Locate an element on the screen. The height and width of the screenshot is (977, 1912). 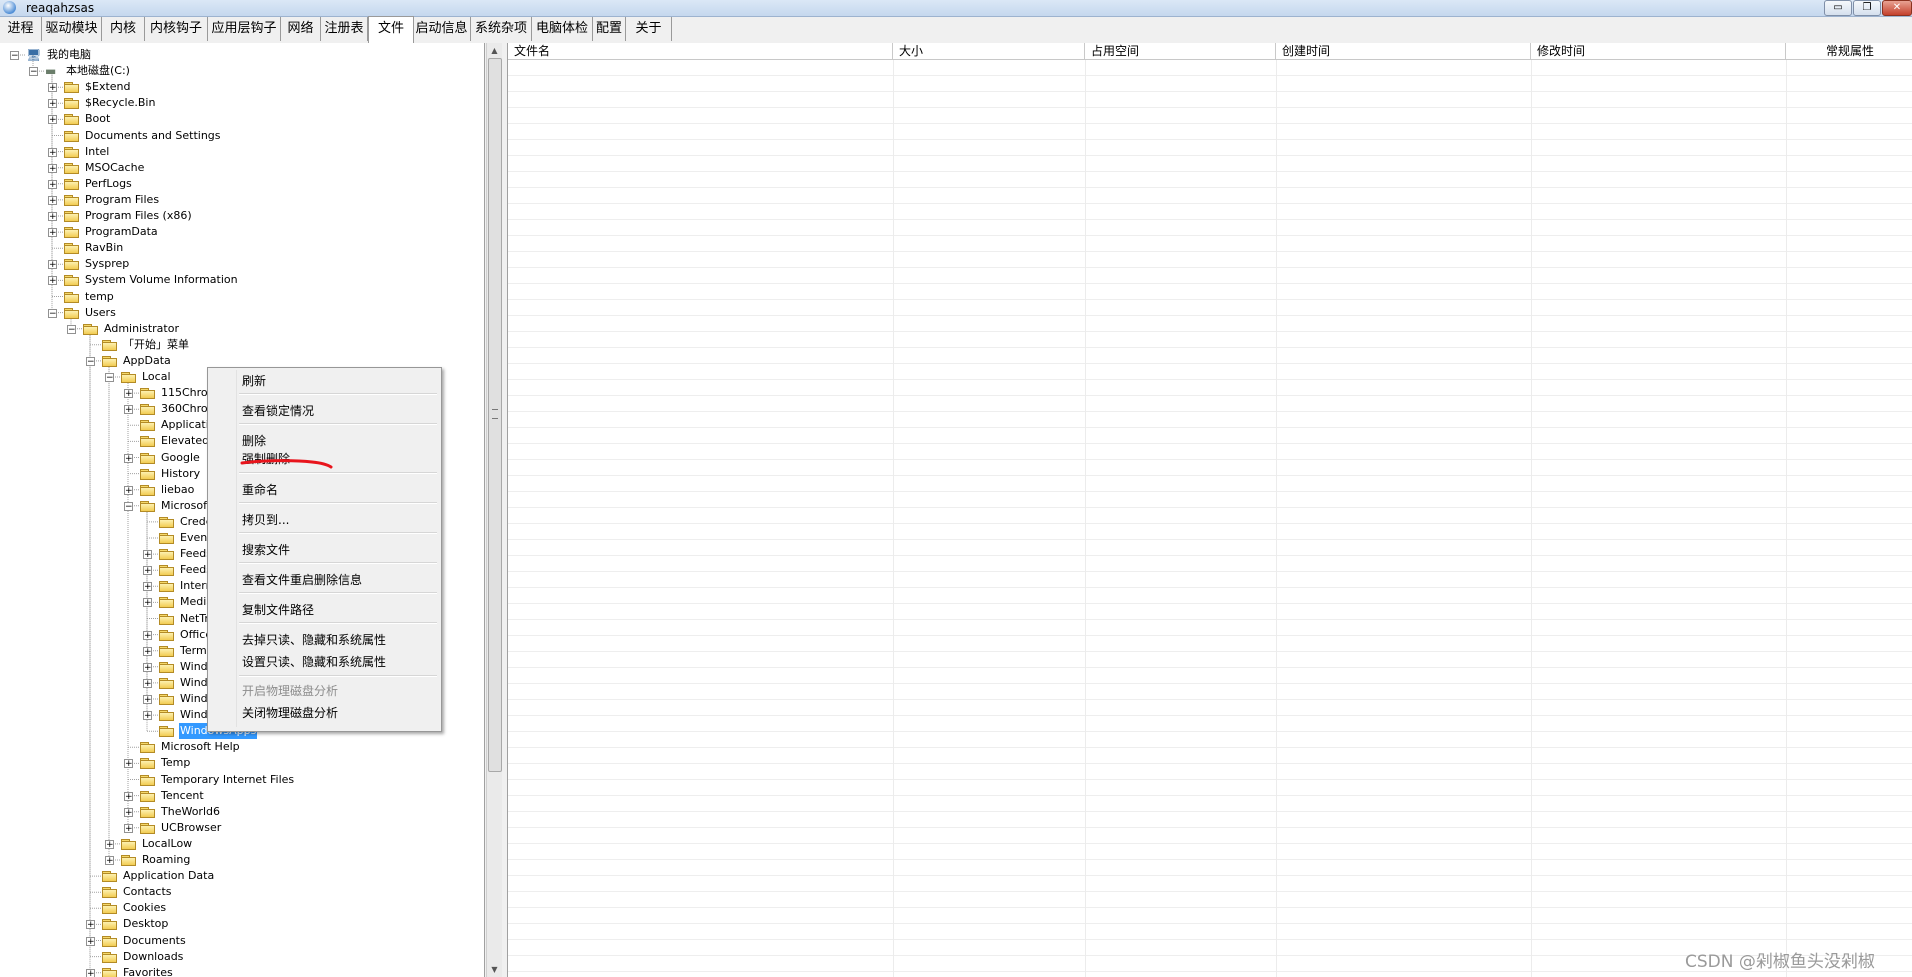
tree-node: + Program Files is located at coordinates (240, 200).